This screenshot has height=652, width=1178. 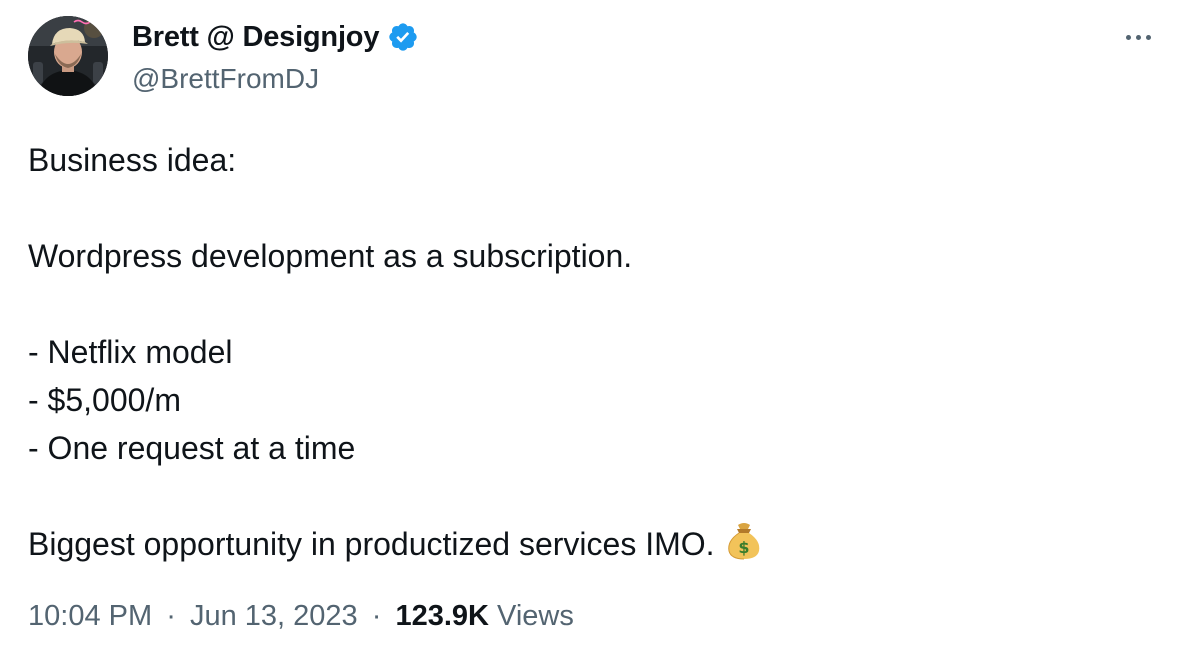 What do you see at coordinates (132, 160) in the screenshot?
I see `tweet-line: Business idea:` at bounding box center [132, 160].